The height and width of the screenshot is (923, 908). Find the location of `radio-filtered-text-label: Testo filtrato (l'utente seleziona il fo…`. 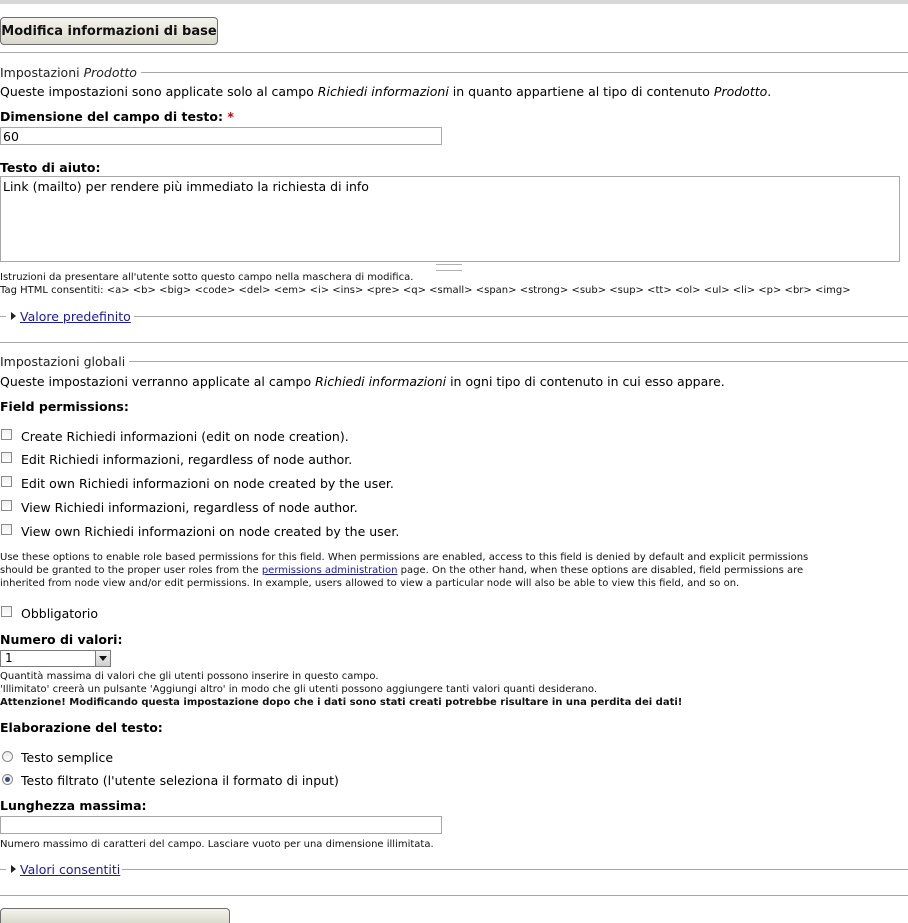

radio-filtered-text-label: Testo filtrato (l'utente seleziona il fo… is located at coordinates (180, 780).